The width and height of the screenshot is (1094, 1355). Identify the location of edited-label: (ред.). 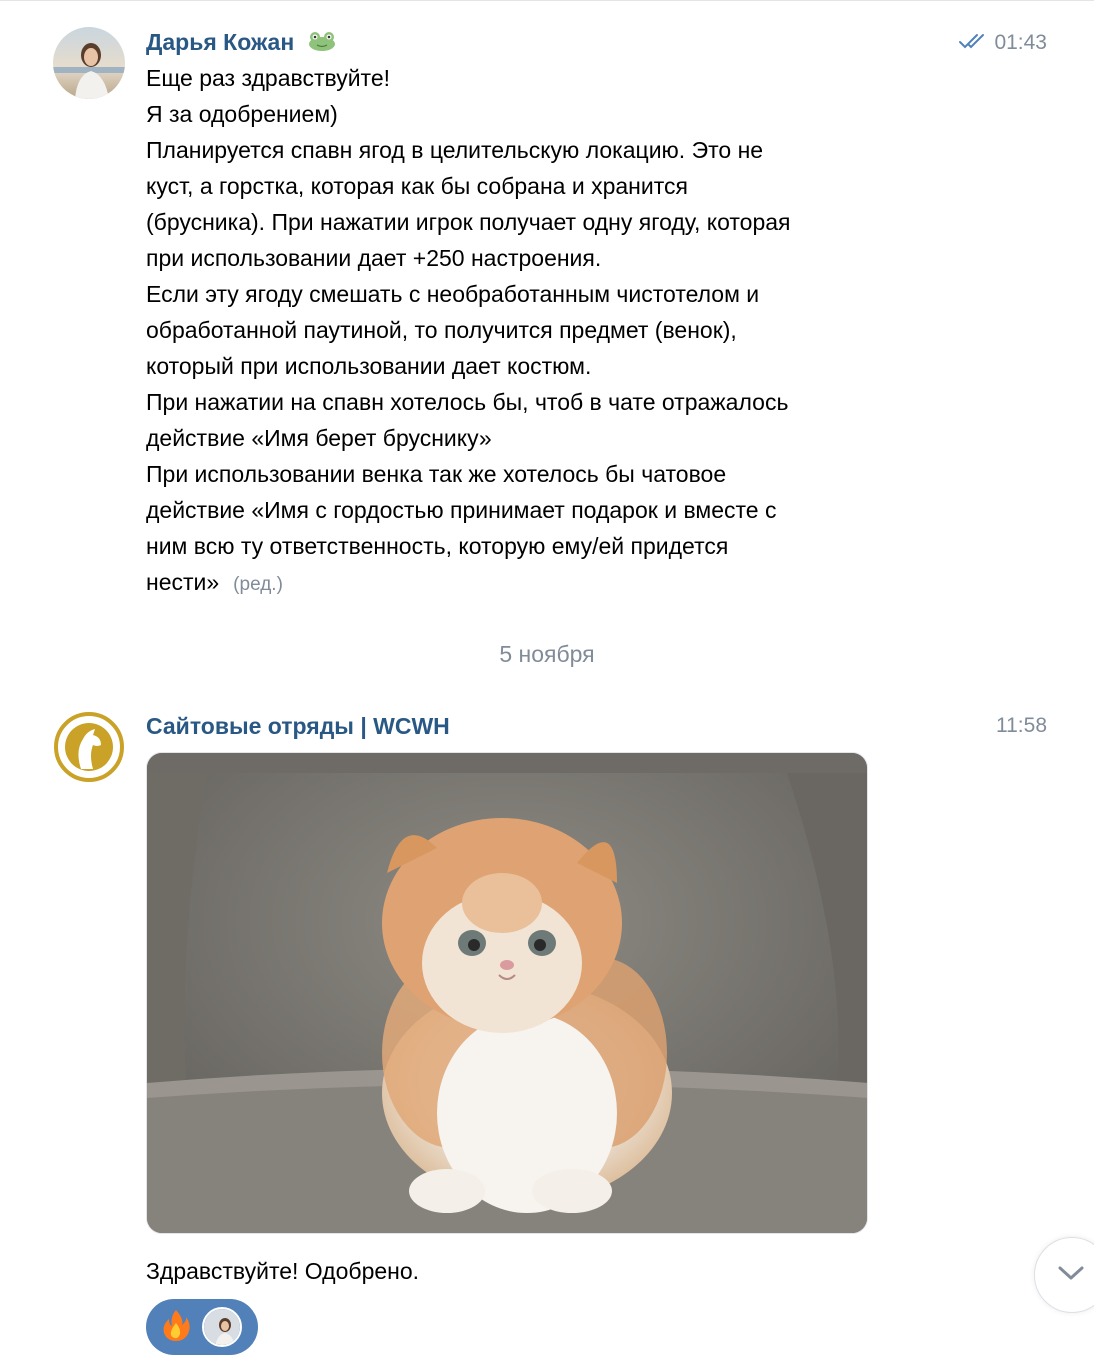
(258, 584).